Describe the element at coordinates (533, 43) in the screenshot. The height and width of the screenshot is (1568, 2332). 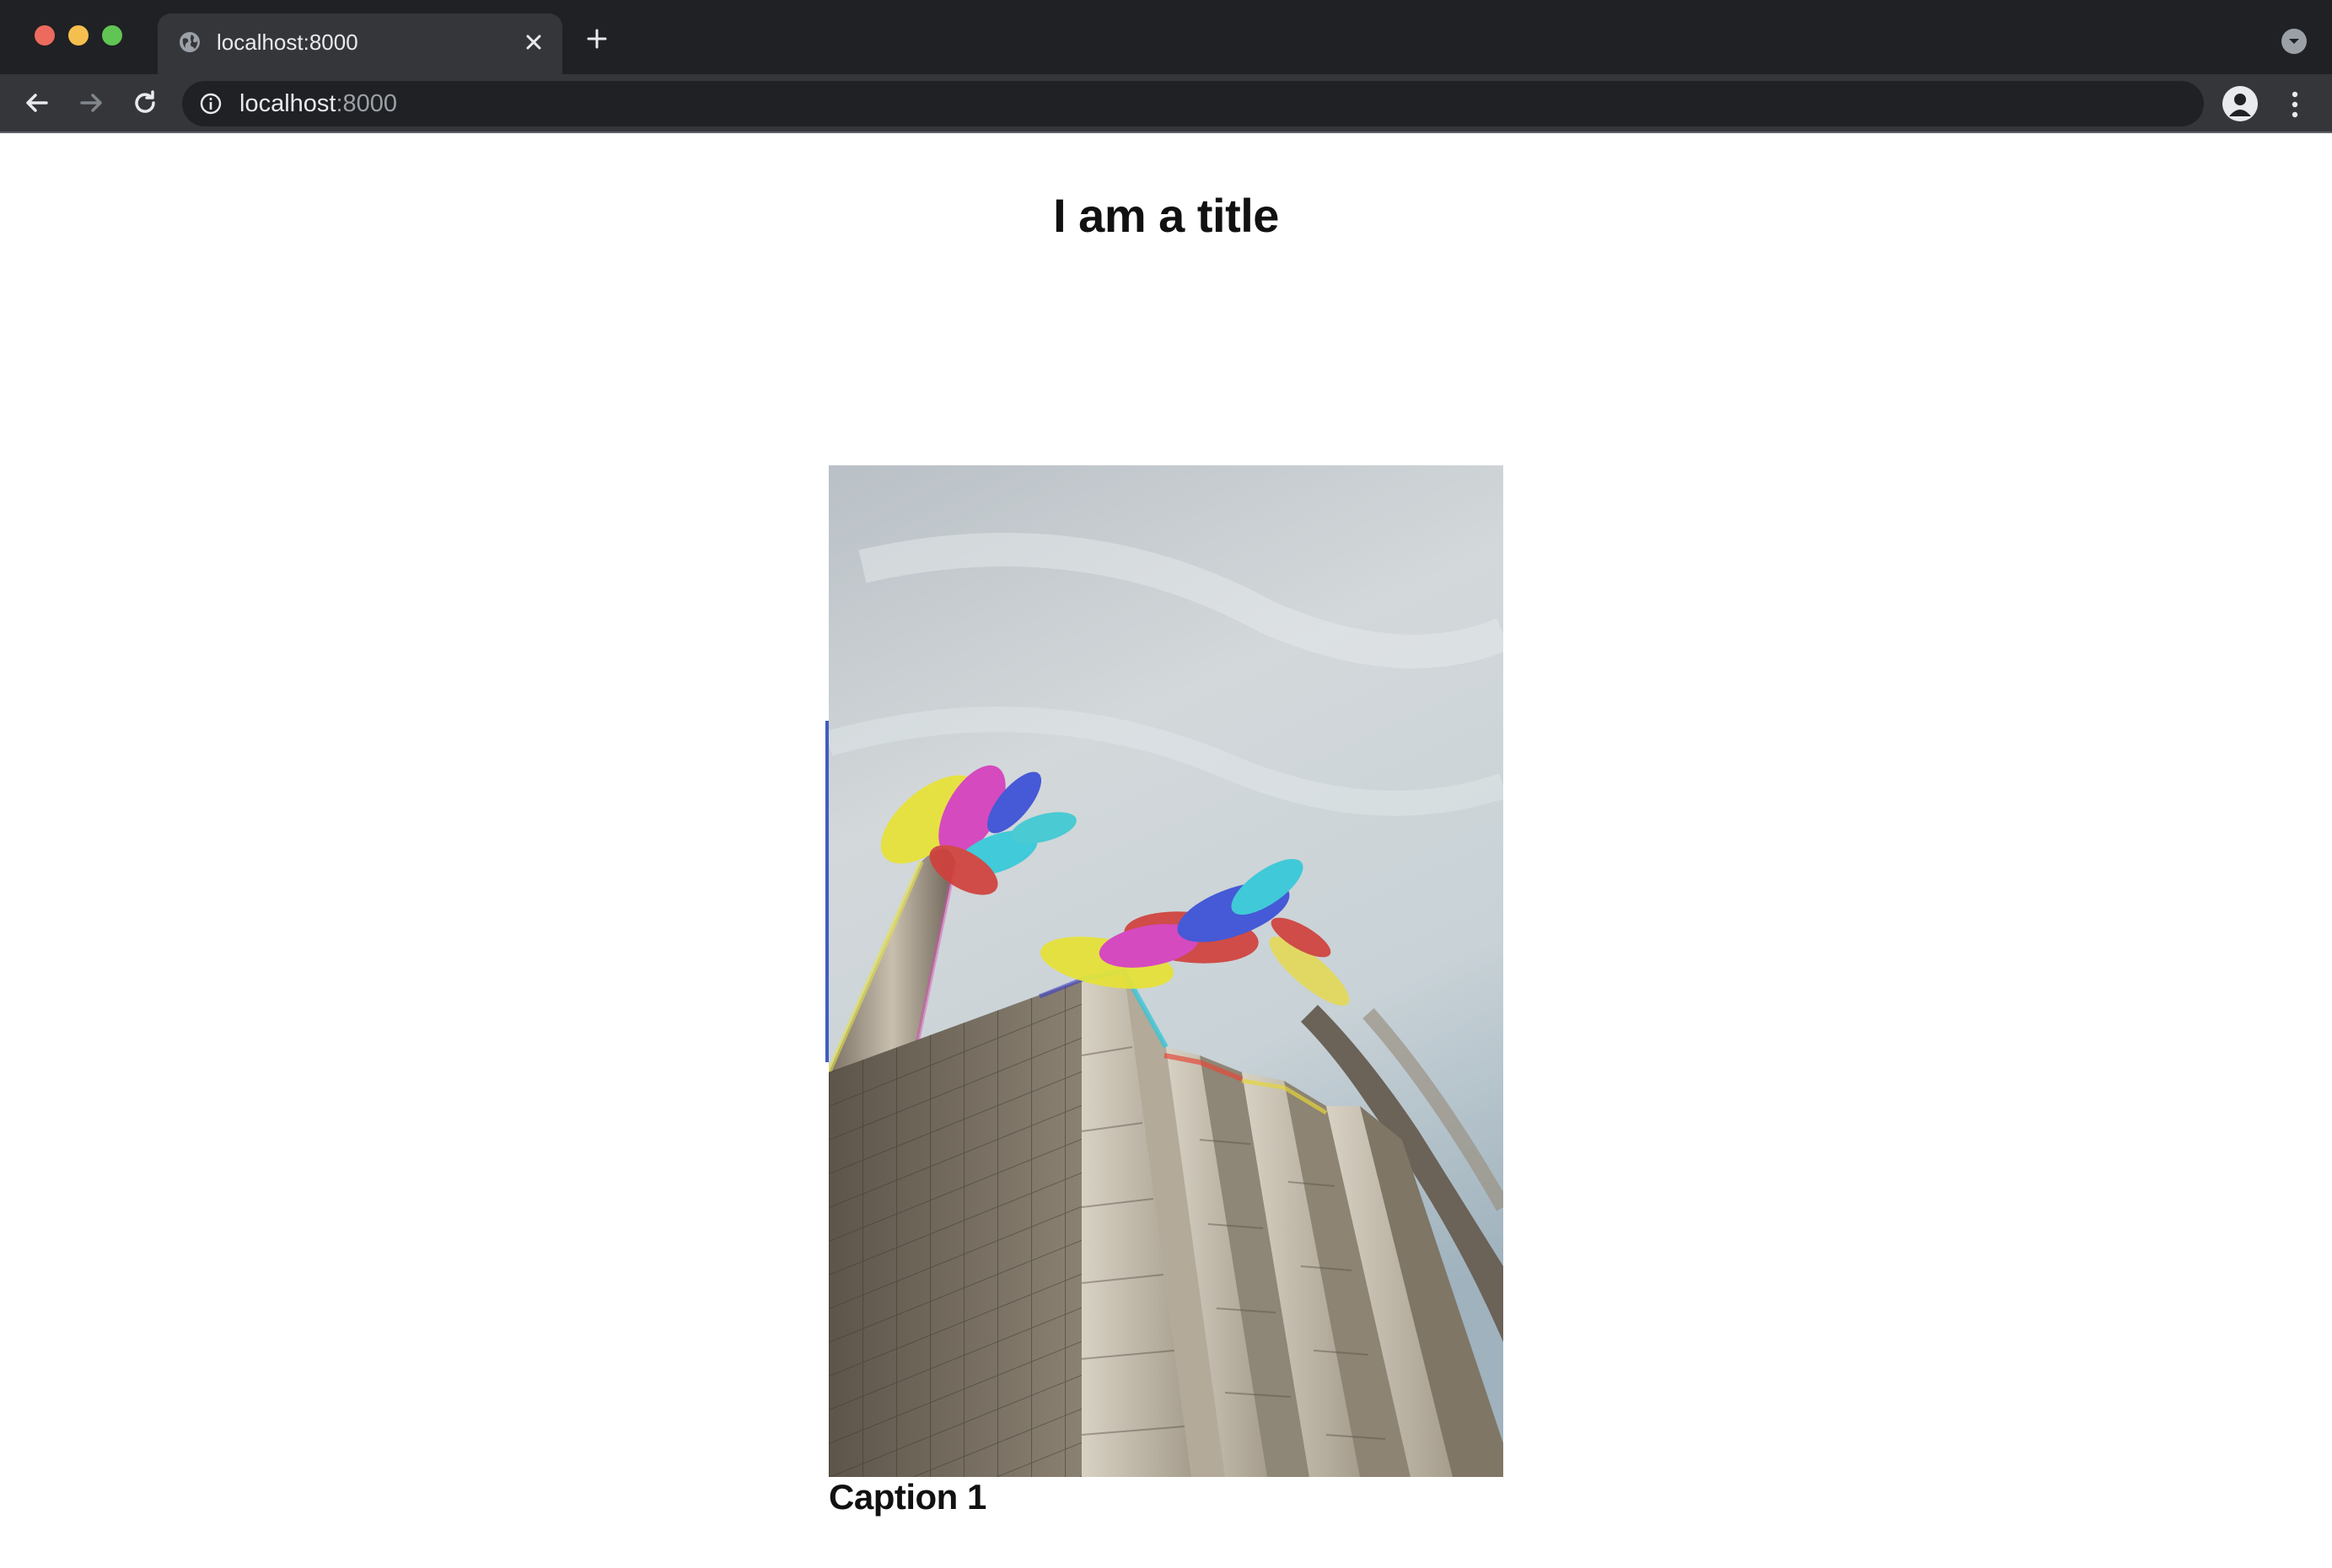
I see `close-icon` at that location.